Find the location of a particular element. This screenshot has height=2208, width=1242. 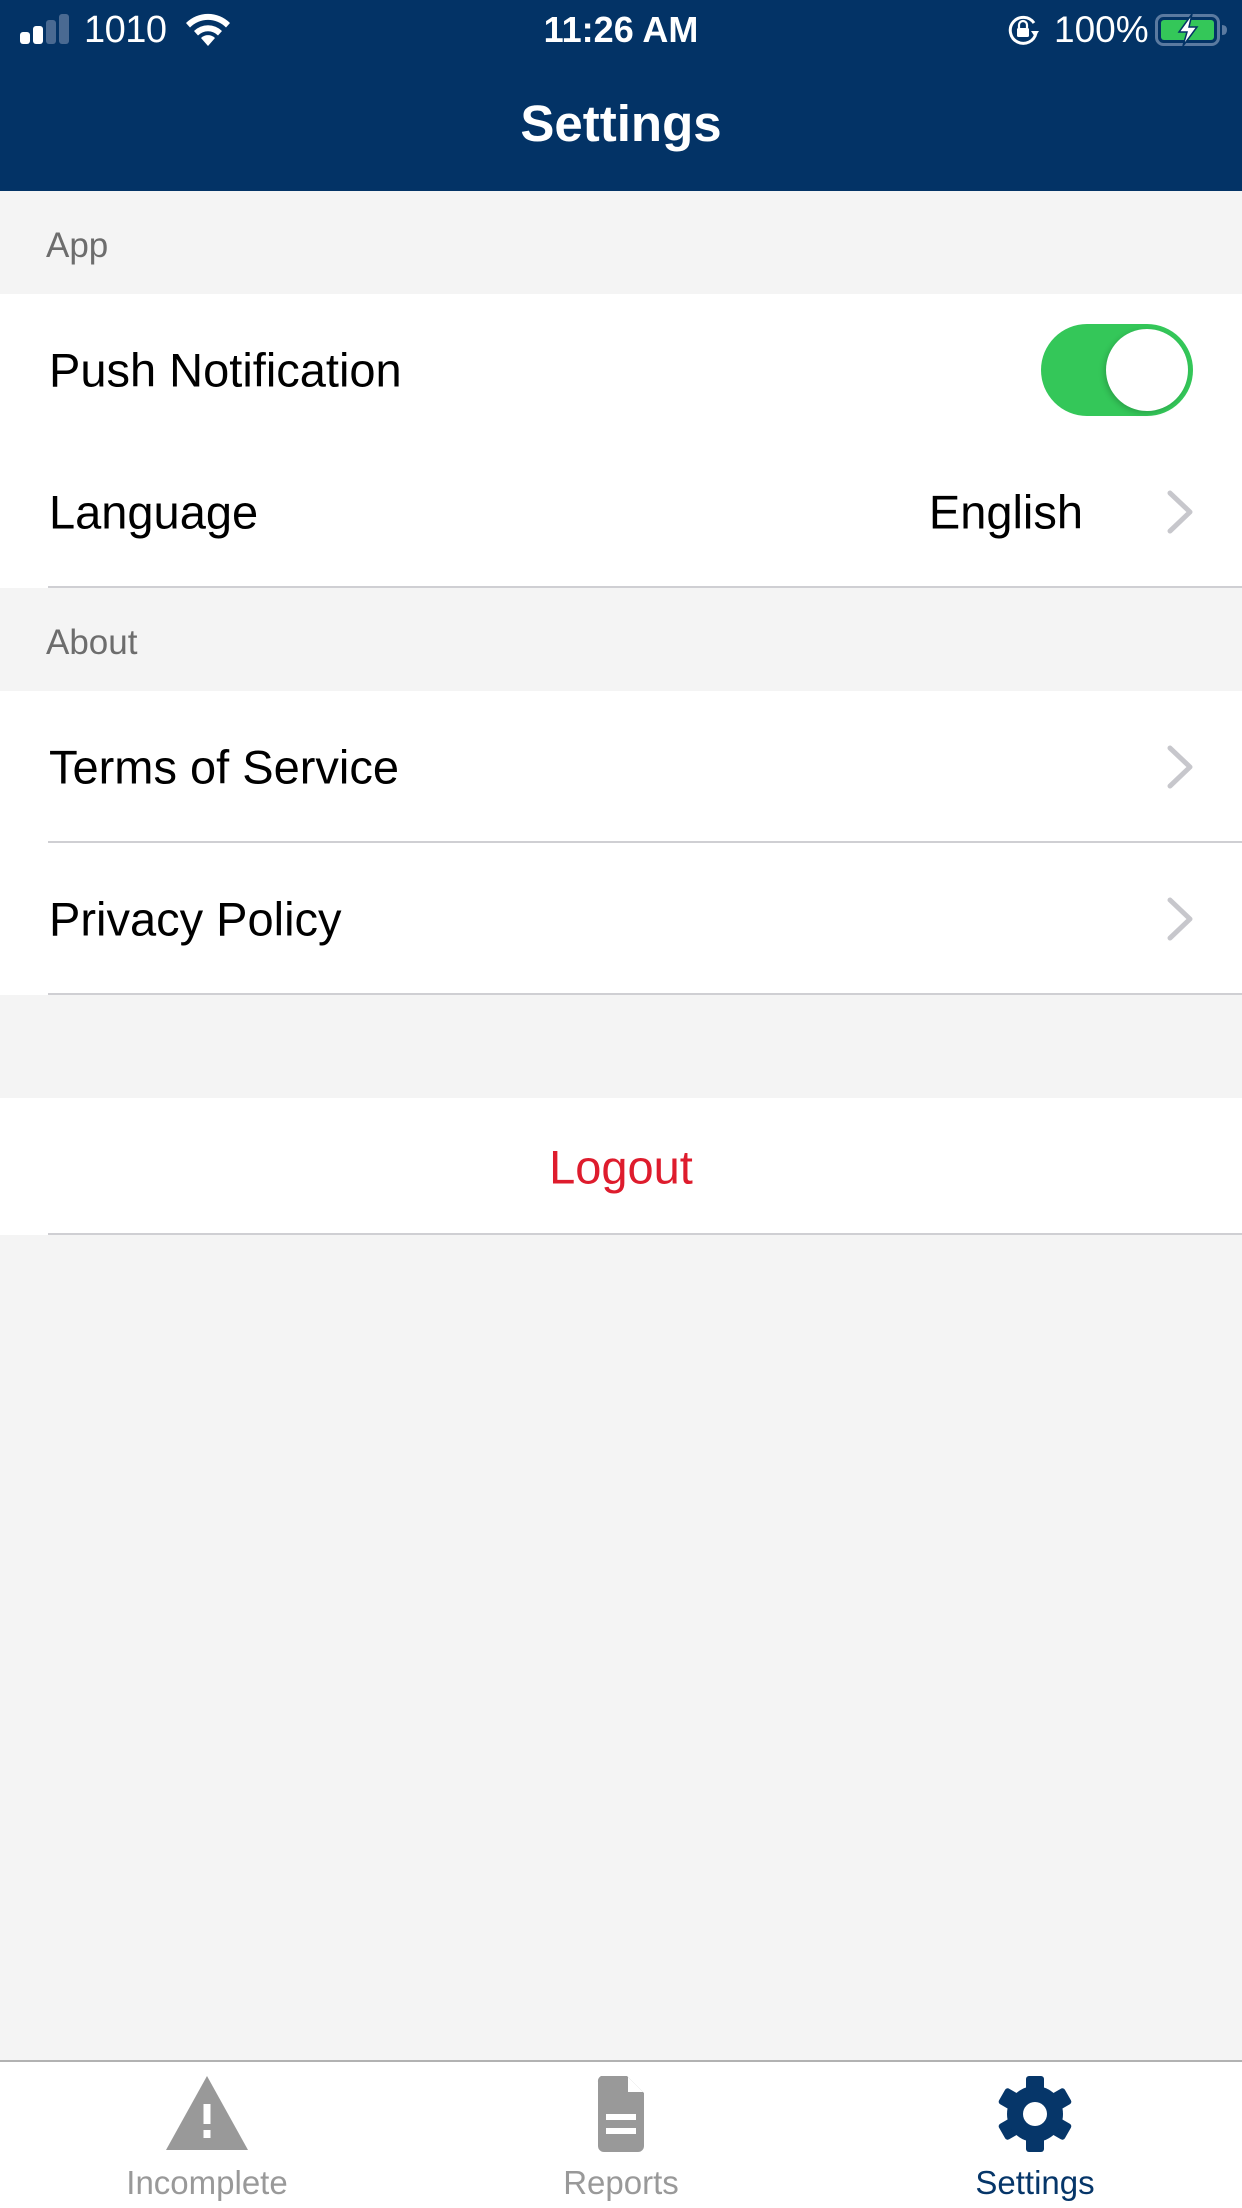

section-header-app: App is located at coordinates (621, 242).